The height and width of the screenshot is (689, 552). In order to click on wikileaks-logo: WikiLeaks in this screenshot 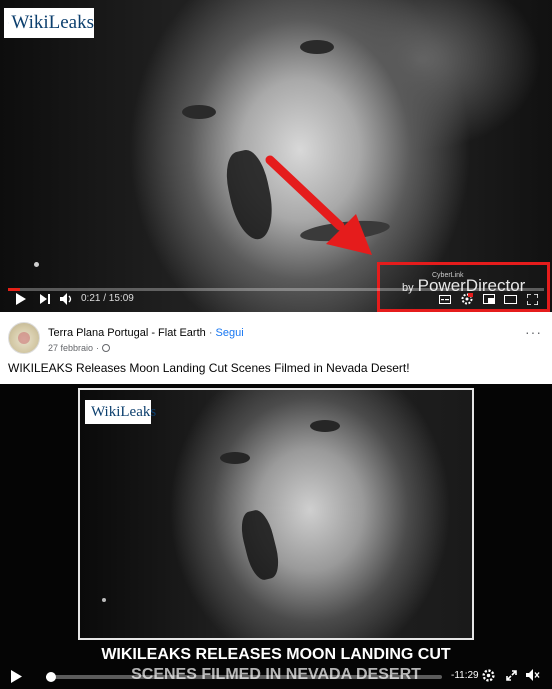, I will do `click(120, 412)`.